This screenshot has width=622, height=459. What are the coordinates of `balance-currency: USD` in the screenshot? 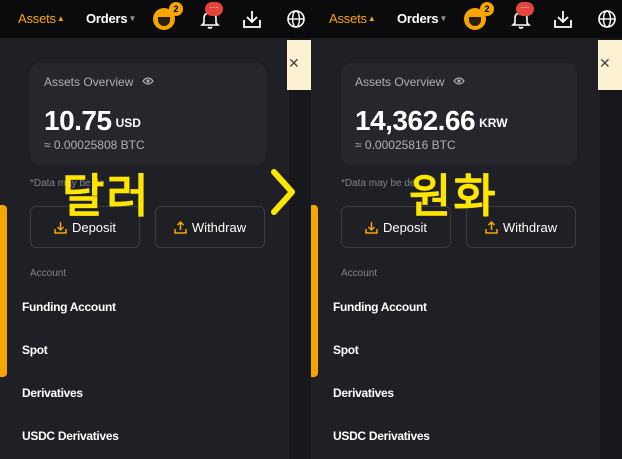 It's located at (128, 123).